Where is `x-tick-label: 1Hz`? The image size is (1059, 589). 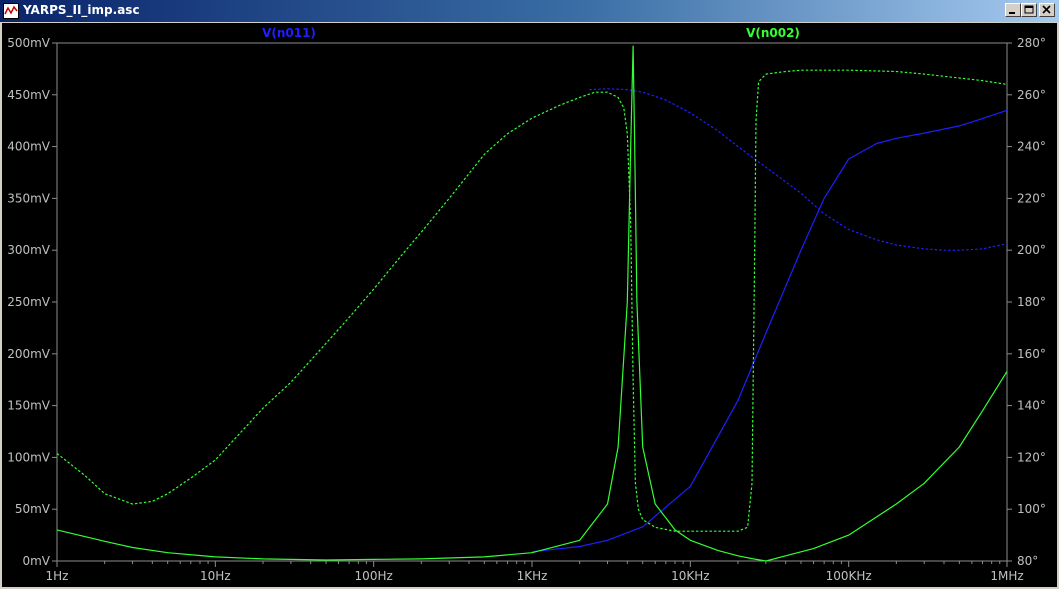
x-tick-label: 1Hz is located at coordinates (57, 576).